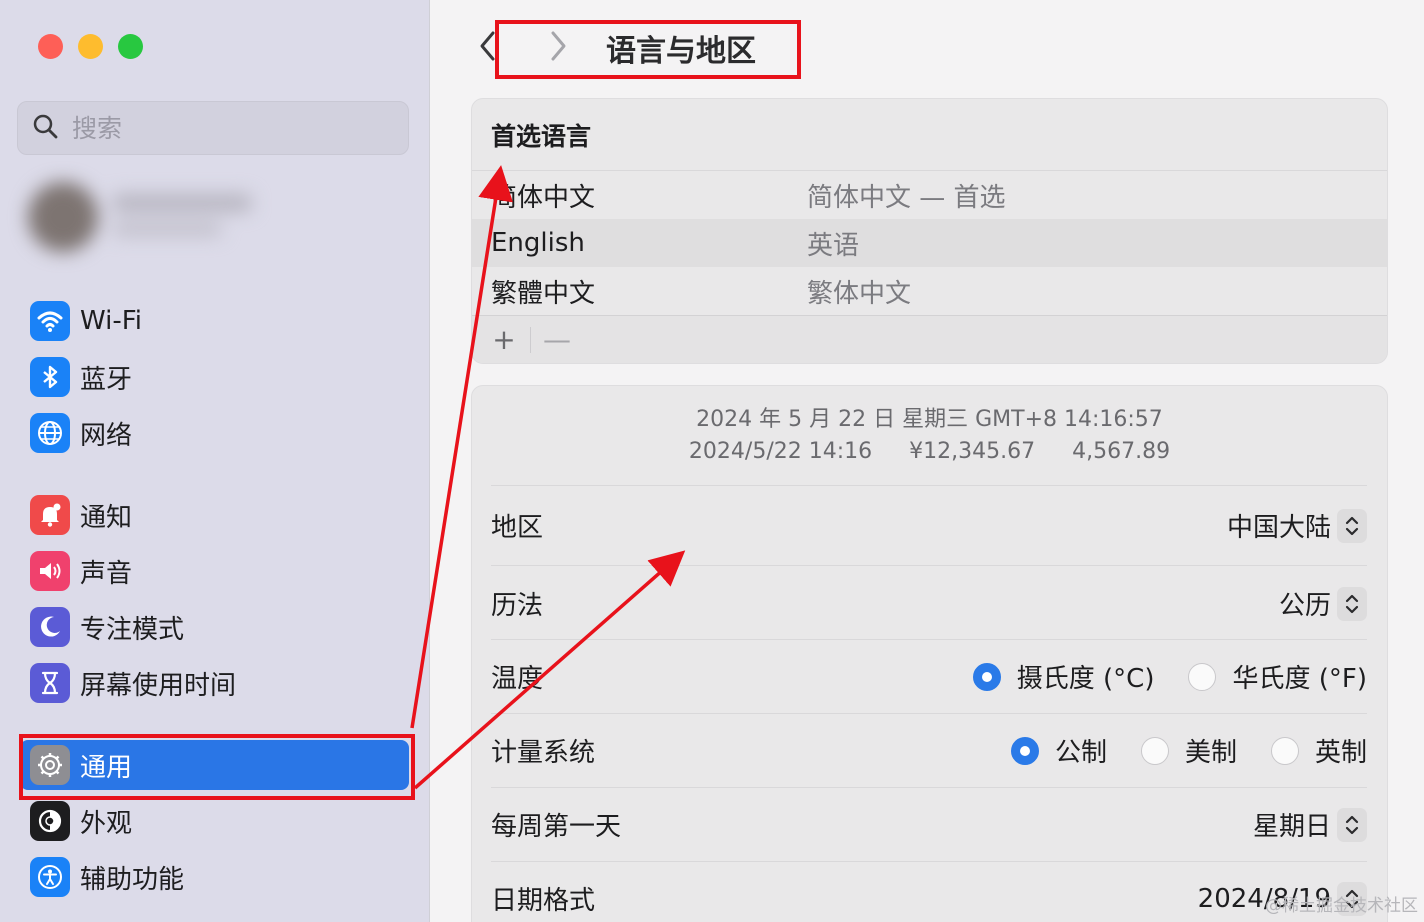  I want to click on account-item-blurred, so click(142, 215).